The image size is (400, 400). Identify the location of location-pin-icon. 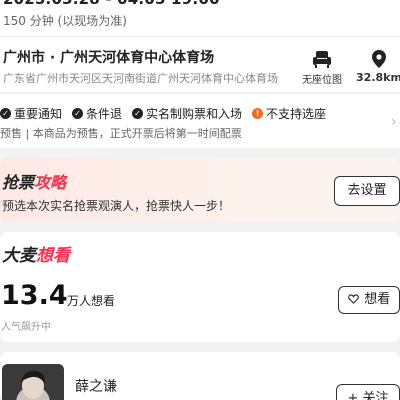
(377, 59).